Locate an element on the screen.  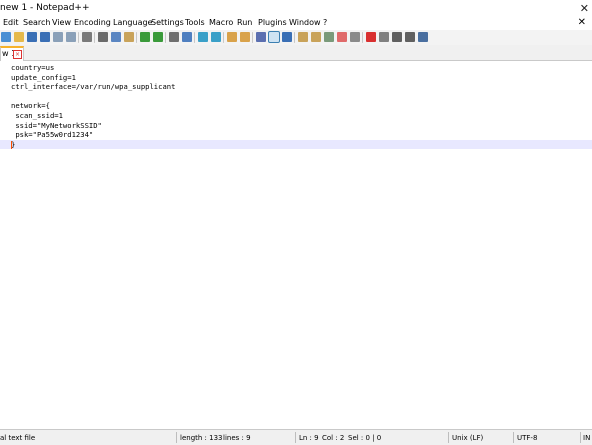
title-bar: new 1 - Notepad++ ✕ is located at coordinates (296, 8).